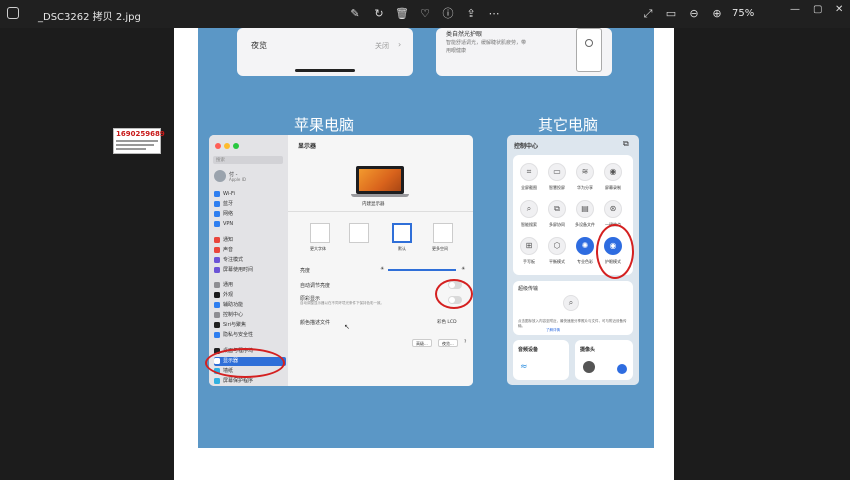  What do you see at coordinates (443, 233) in the screenshot?
I see `mode-more-space` at bounding box center [443, 233].